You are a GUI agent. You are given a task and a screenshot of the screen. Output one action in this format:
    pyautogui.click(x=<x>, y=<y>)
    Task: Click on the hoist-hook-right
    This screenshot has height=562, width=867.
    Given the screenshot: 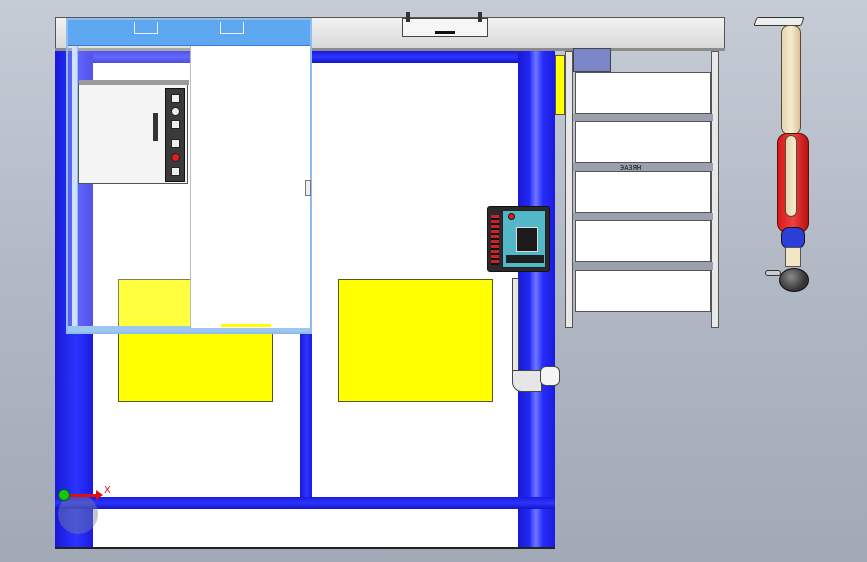 What is the action you would take?
    pyautogui.click(x=480, y=17)
    